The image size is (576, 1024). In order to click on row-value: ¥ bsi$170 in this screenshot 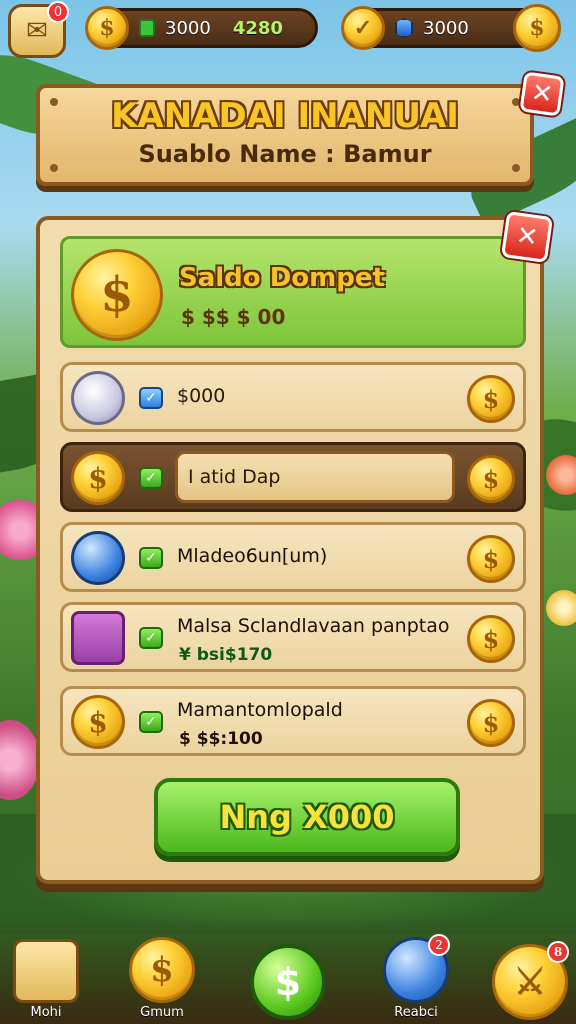, I will do `click(226, 655)`.